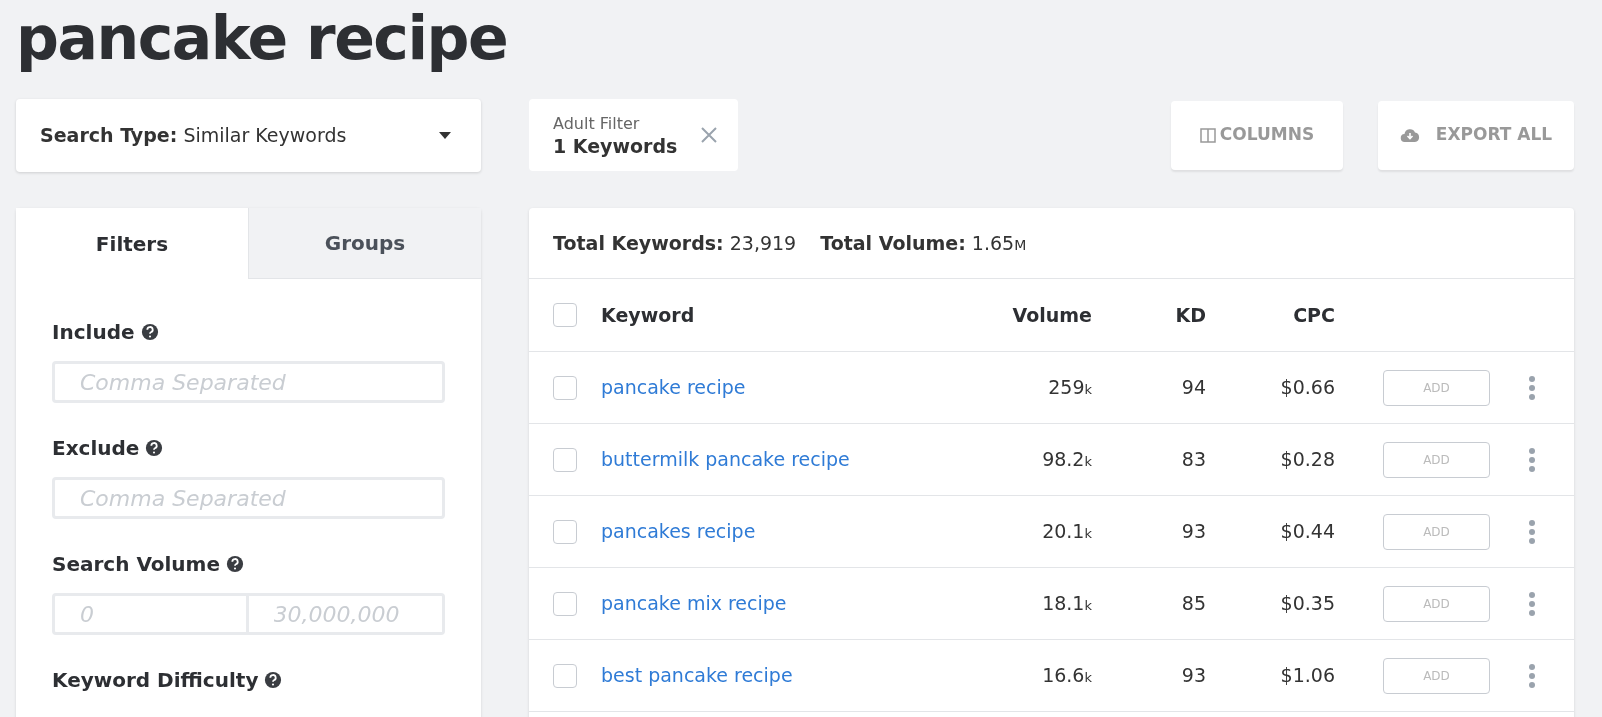 This screenshot has width=1602, height=717. Describe the element at coordinates (675, 243) in the screenshot. I see `total-keywords: Total Keywords: 23,919` at that location.